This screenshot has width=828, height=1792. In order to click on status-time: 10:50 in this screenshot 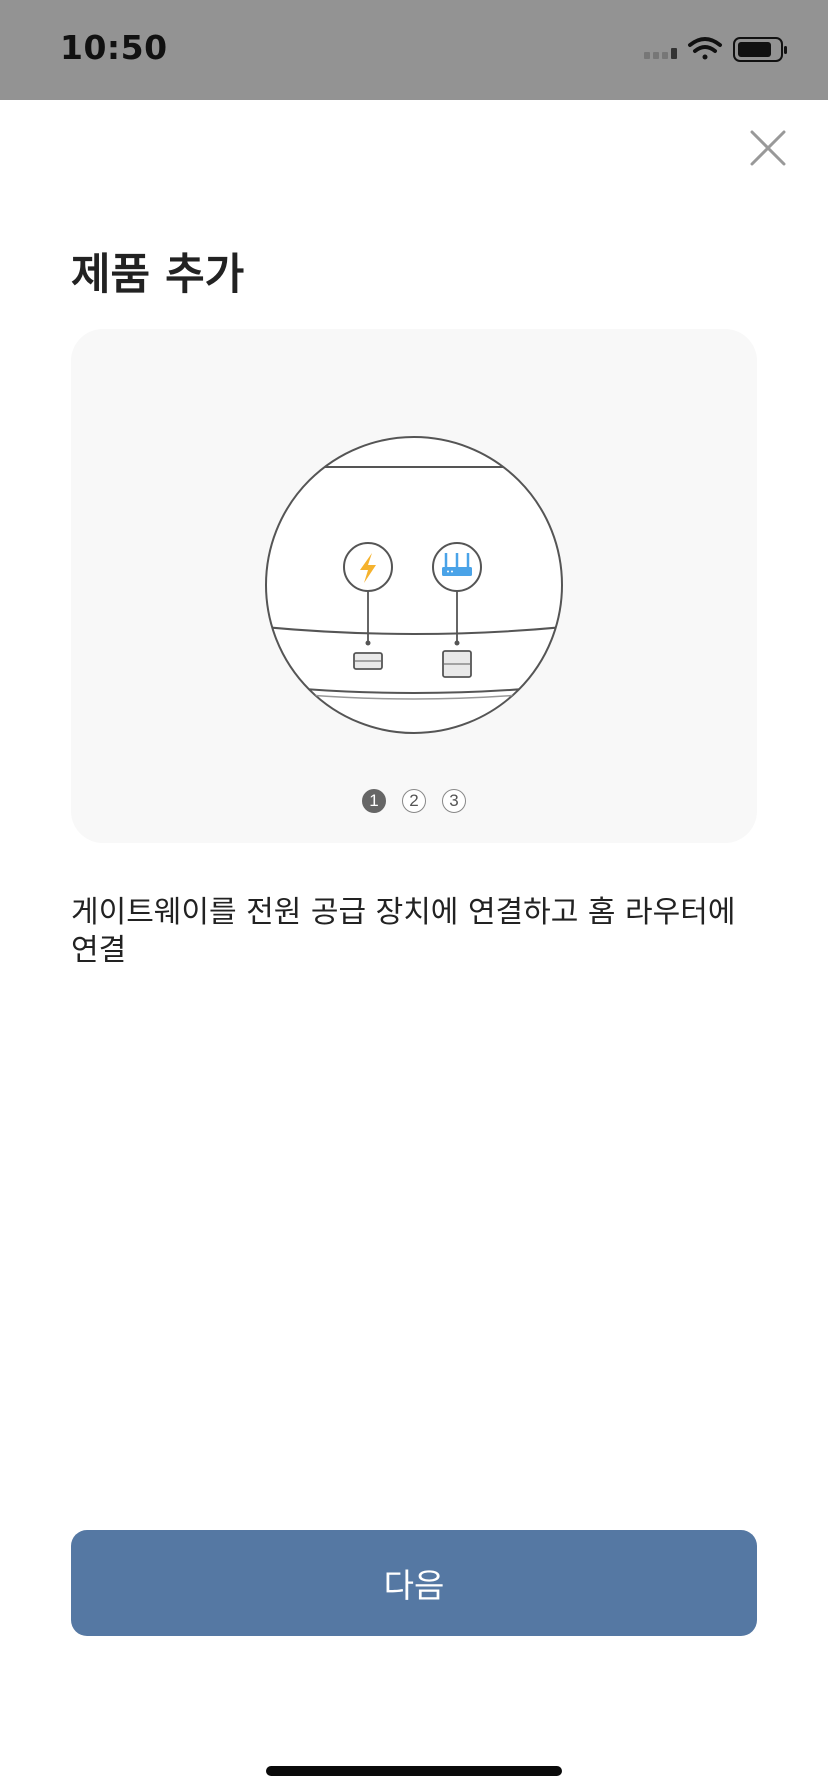, I will do `click(114, 47)`.